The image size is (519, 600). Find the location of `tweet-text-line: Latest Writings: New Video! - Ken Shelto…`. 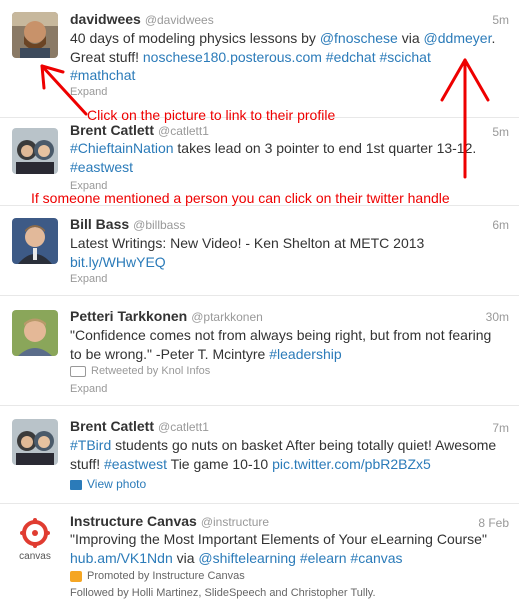

tweet-text-line: Latest Writings: New Video! - Ken Shelto… is located at coordinates (290, 243).